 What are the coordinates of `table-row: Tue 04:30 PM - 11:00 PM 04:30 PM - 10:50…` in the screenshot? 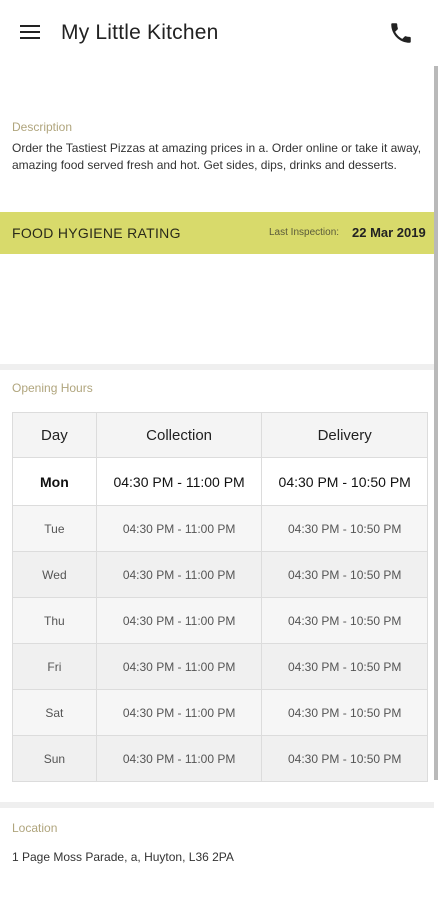 It's located at (220, 528).